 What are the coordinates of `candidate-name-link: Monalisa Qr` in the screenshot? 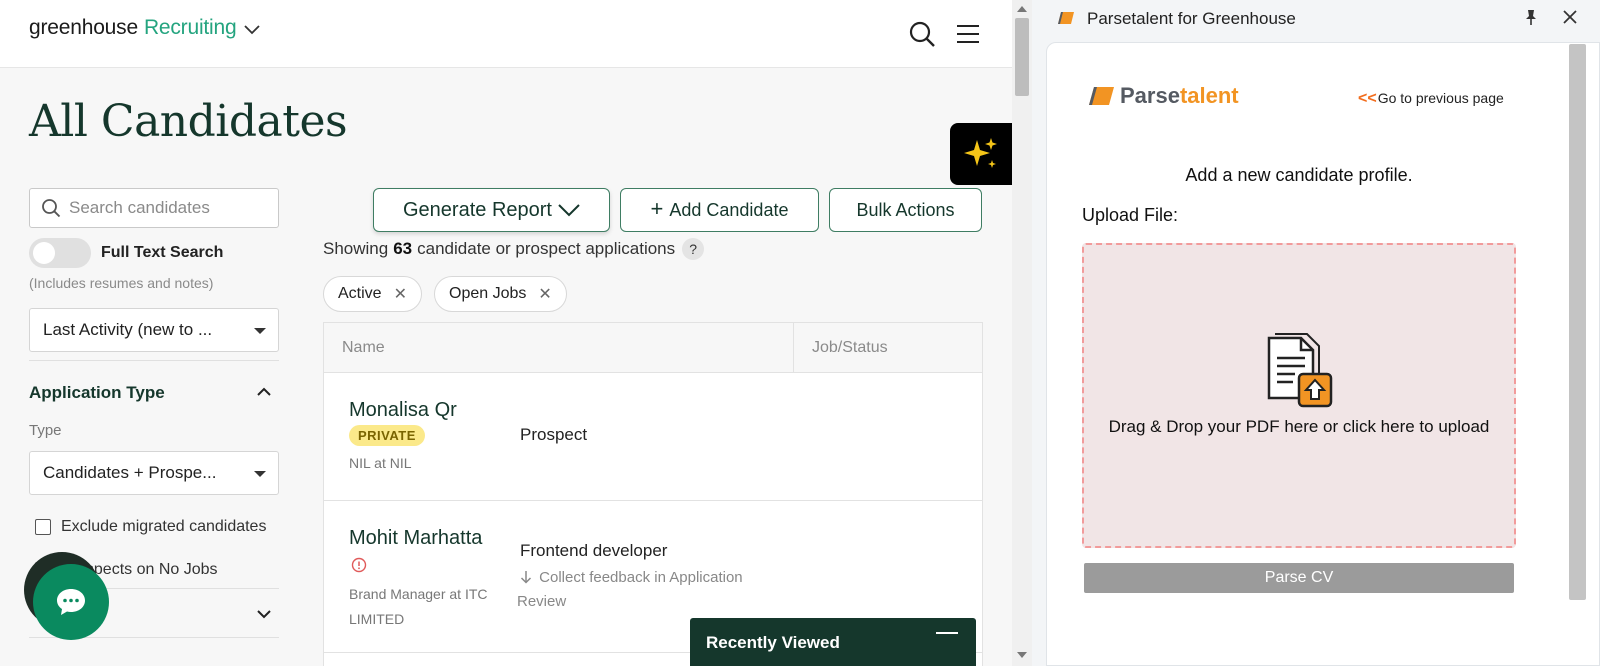 It's located at (403, 410).